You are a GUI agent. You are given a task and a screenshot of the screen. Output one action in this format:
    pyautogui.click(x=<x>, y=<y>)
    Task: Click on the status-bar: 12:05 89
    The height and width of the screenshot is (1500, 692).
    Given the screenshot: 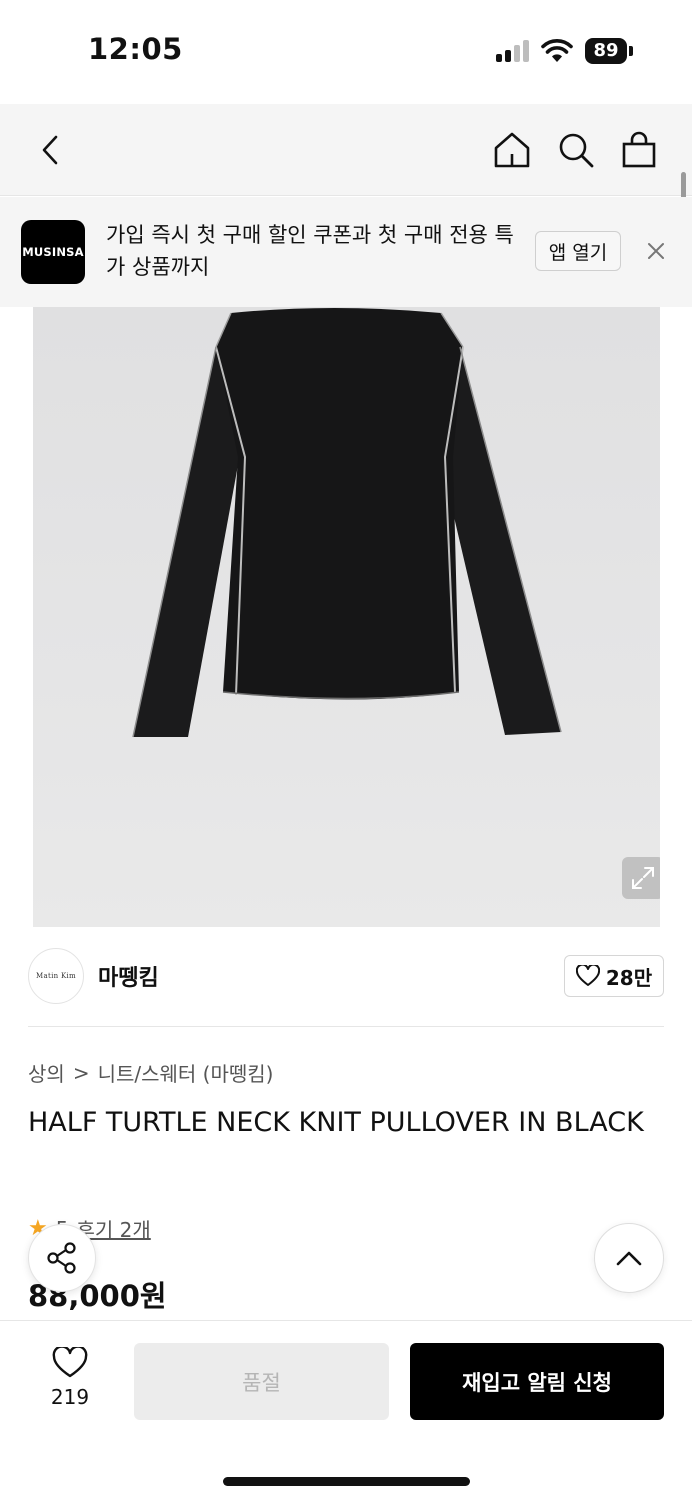 What is the action you would take?
    pyautogui.click(x=346, y=52)
    